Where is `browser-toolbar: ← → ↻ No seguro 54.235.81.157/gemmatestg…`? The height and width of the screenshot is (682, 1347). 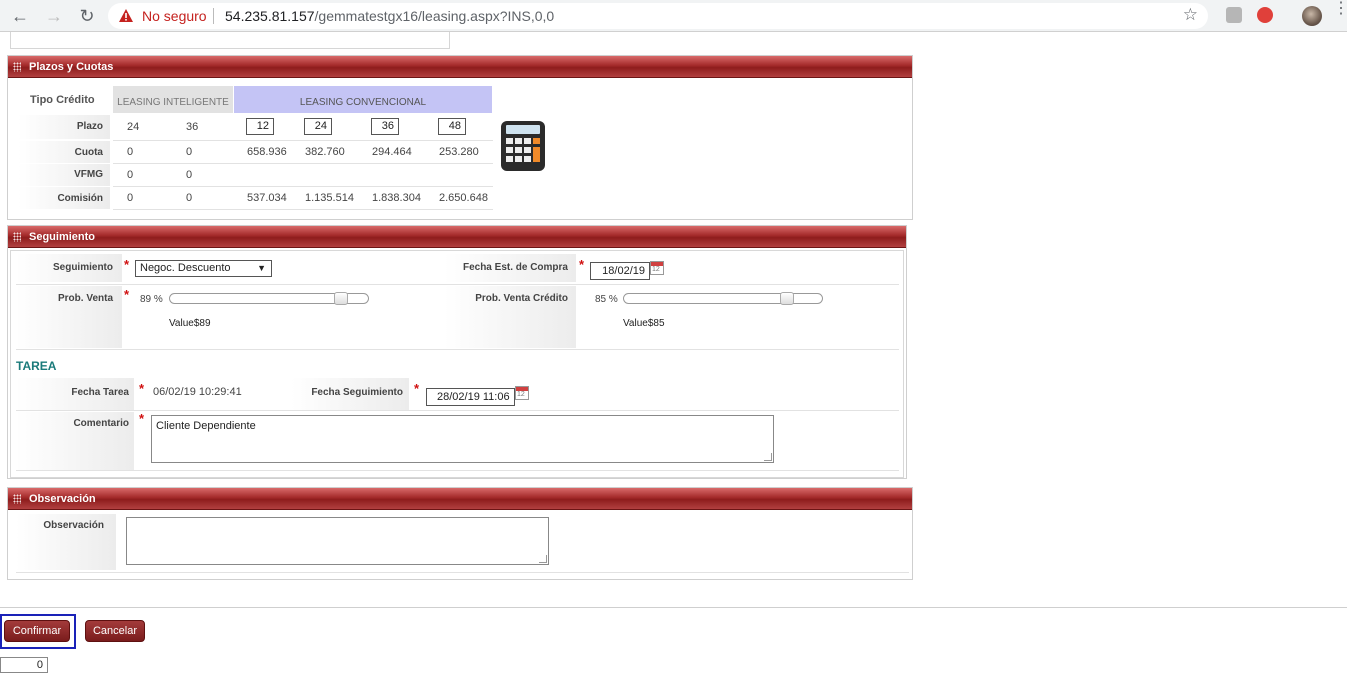
browser-toolbar: ← → ↻ No seguro 54.235.81.157/gemmatestg… is located at coordinates (673, 16).